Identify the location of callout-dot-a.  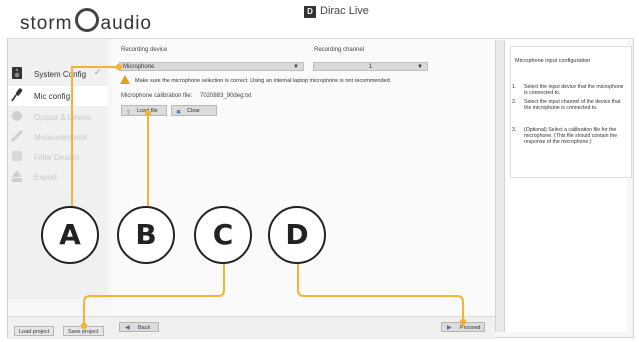
(119, 67).